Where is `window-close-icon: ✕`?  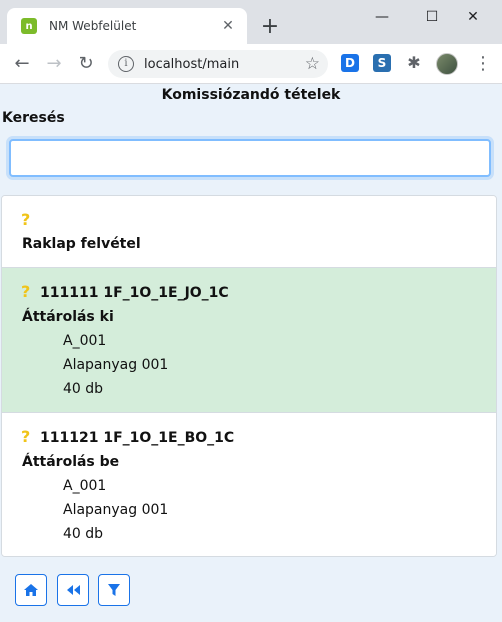
window-close-icon: ✕ is located at coordinates (473, 17).